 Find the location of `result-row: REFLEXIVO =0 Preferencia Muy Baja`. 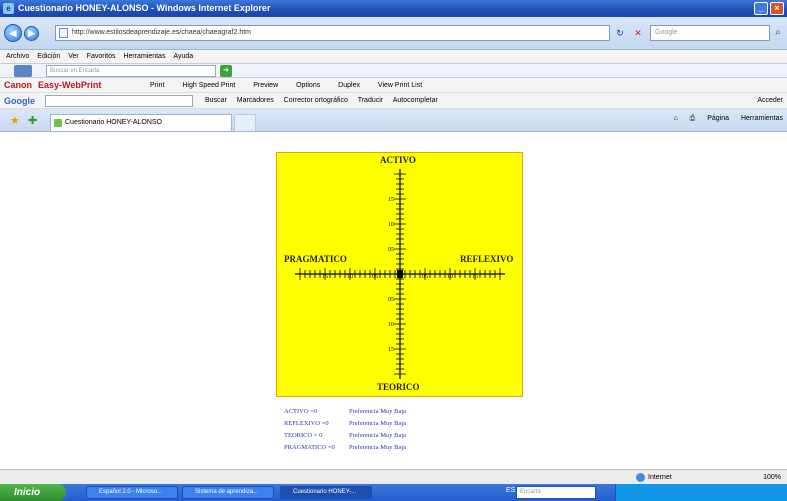

result-row: REFLEXIVO =0 Preferencia Muy Baja is located at coordinates (345, 424).